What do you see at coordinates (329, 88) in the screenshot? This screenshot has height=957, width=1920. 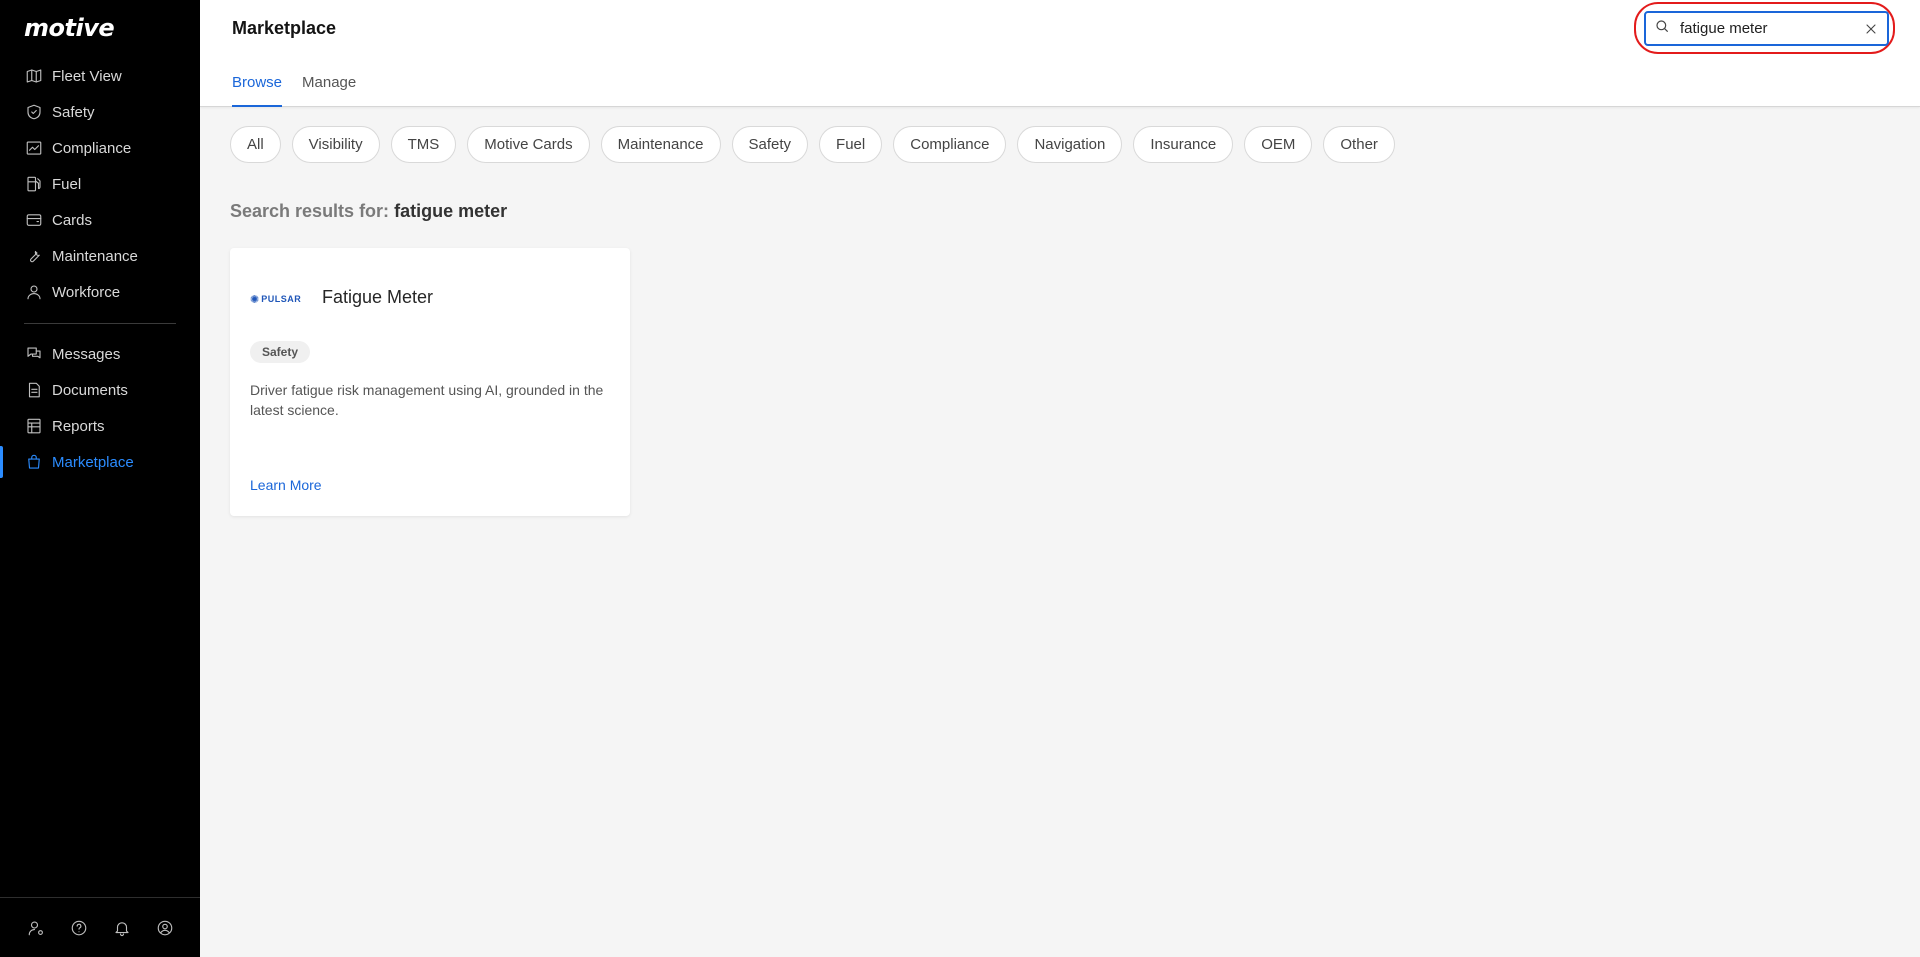 I see `tab-manage: Manage` at bounding box center [329, 88].